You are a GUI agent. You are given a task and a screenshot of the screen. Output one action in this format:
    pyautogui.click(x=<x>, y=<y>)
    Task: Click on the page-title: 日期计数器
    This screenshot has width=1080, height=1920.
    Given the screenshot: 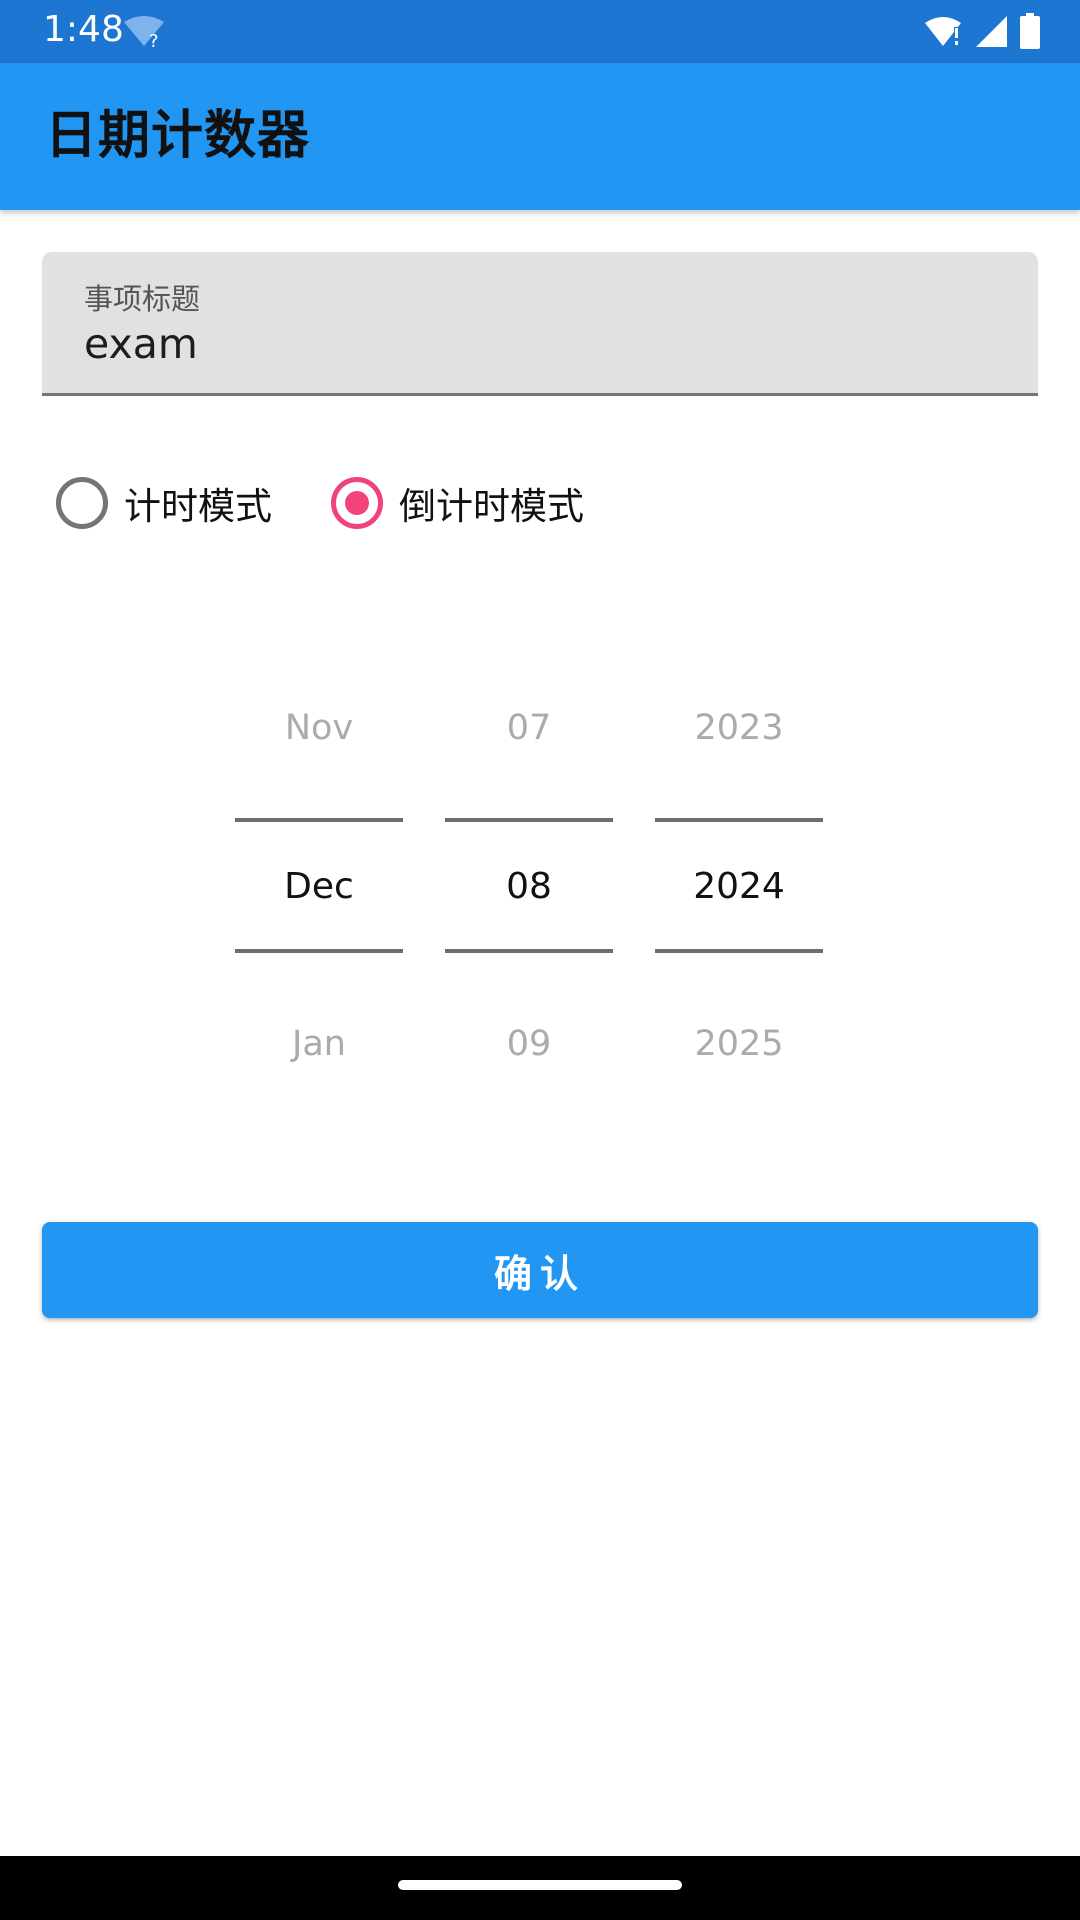 What is the action you would take?
    pyautogui.click(x=178, y=136)
    